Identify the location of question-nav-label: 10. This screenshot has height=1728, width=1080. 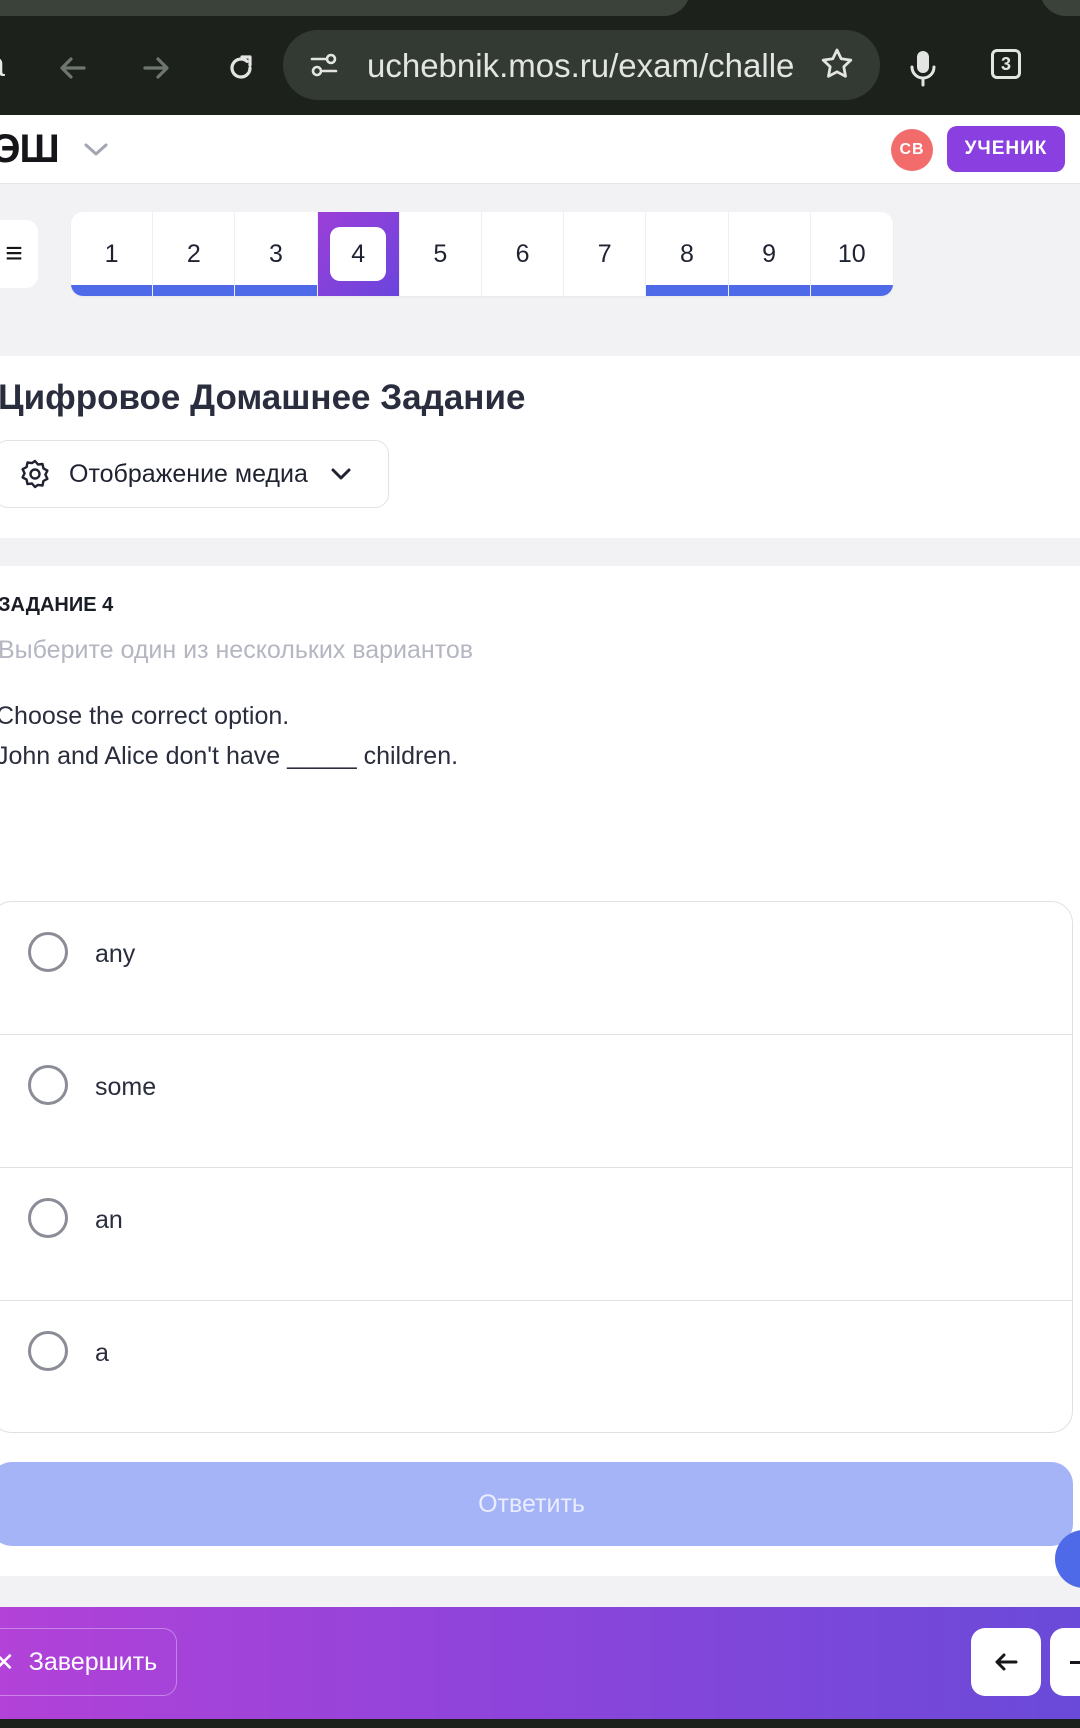
(851, 253).